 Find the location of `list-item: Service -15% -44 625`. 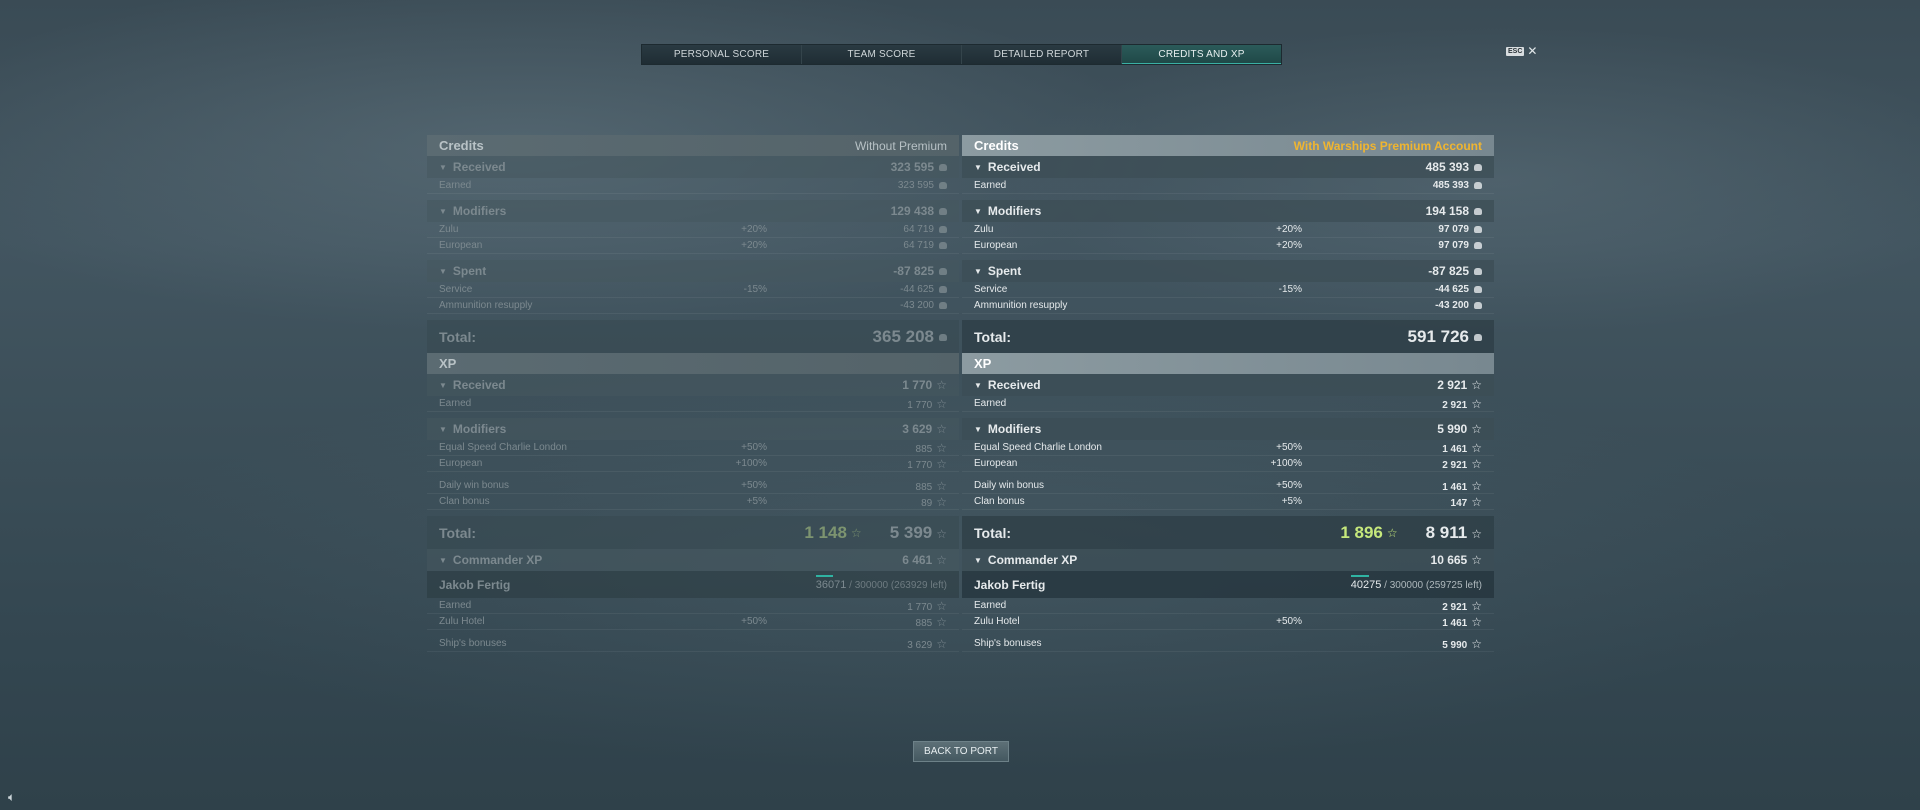

list-item: Service -15% -44 625 is located at coordinates (1228, 290).